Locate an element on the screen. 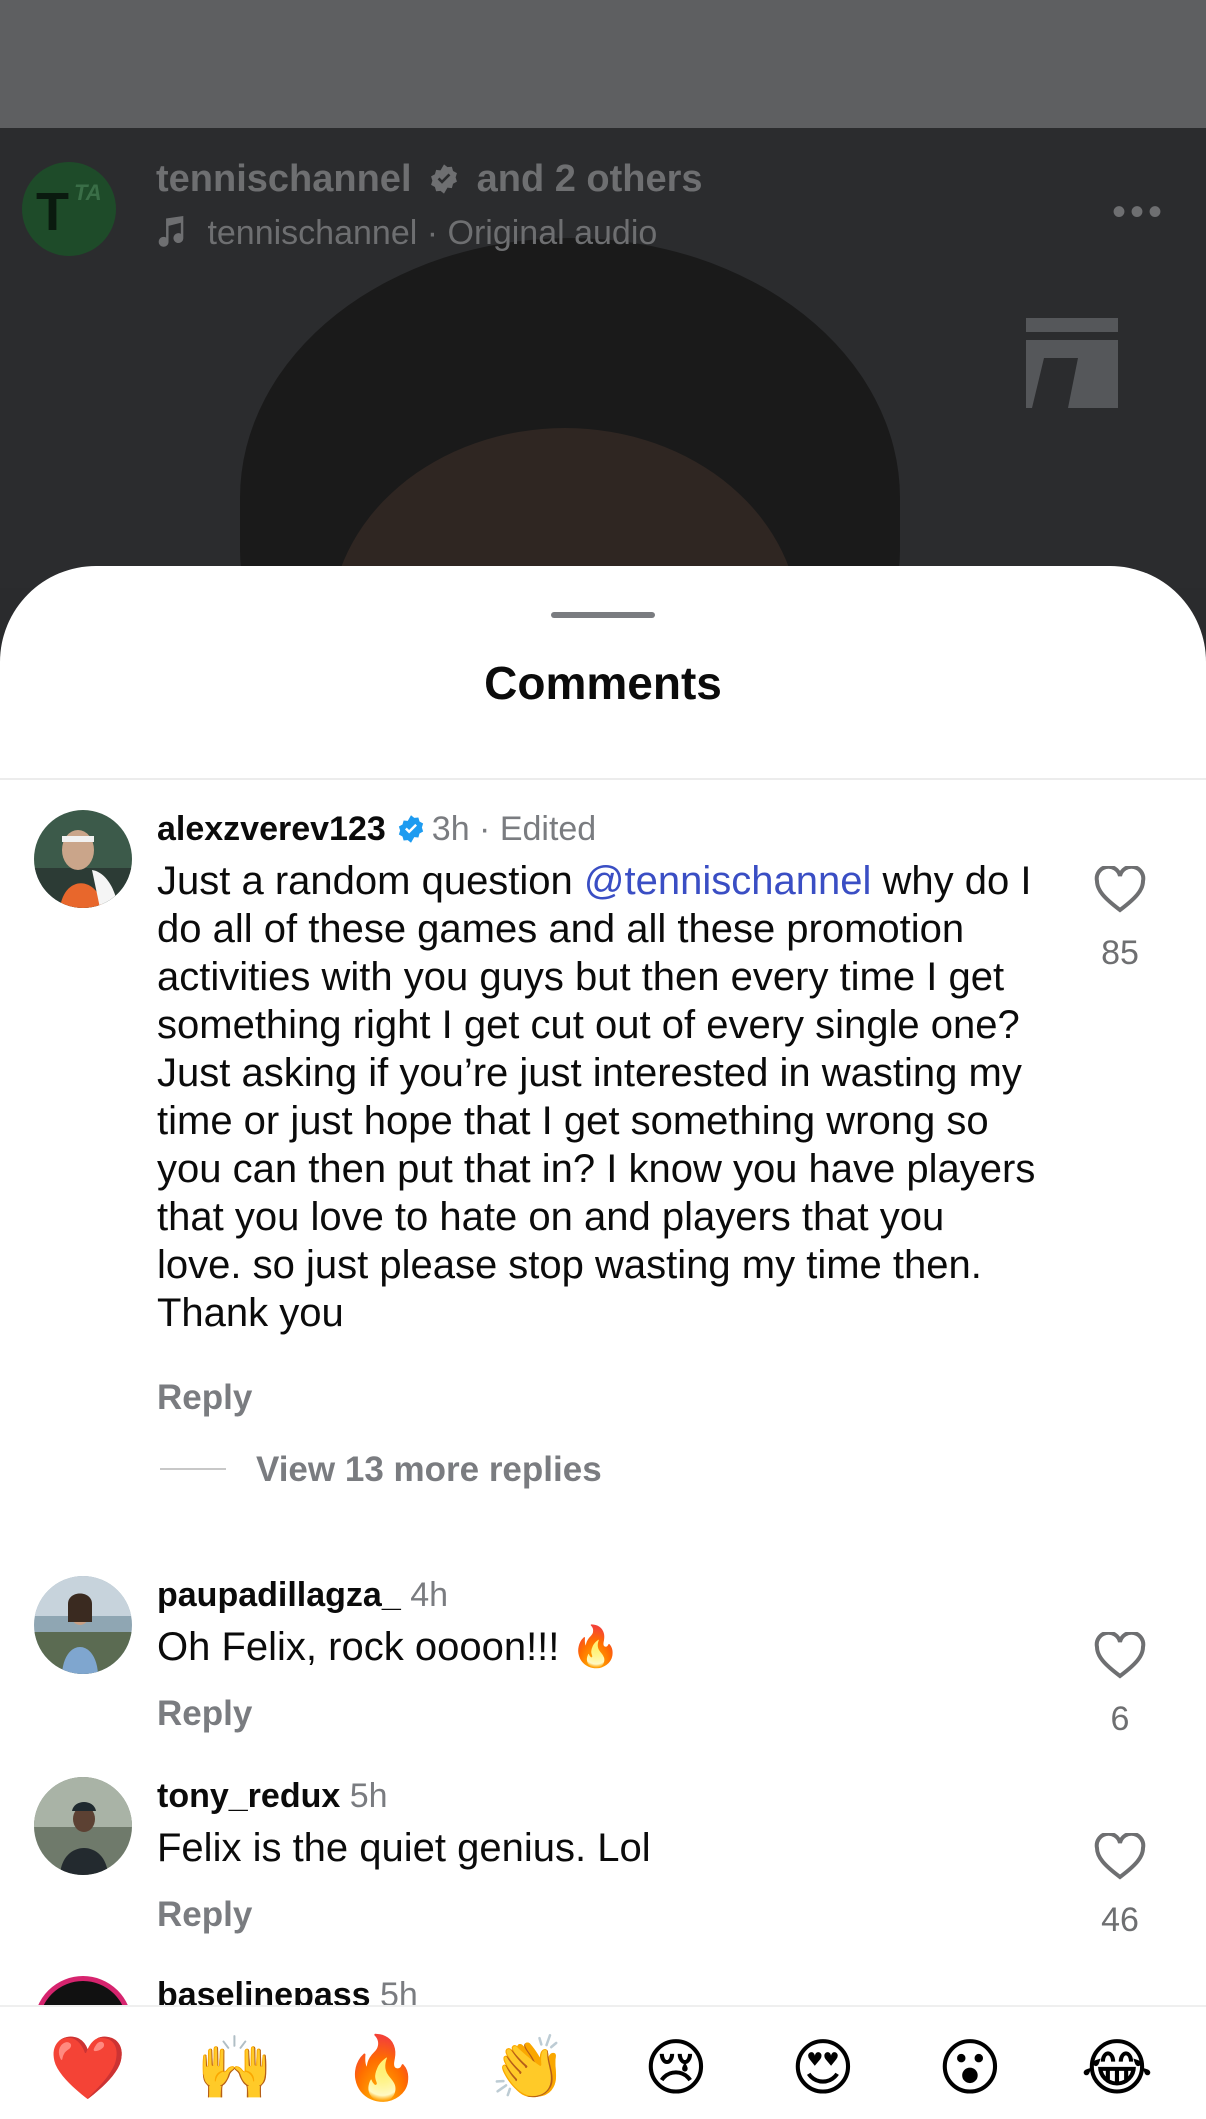  more-options-icon: ••• is located at coordinates (1139, 212).